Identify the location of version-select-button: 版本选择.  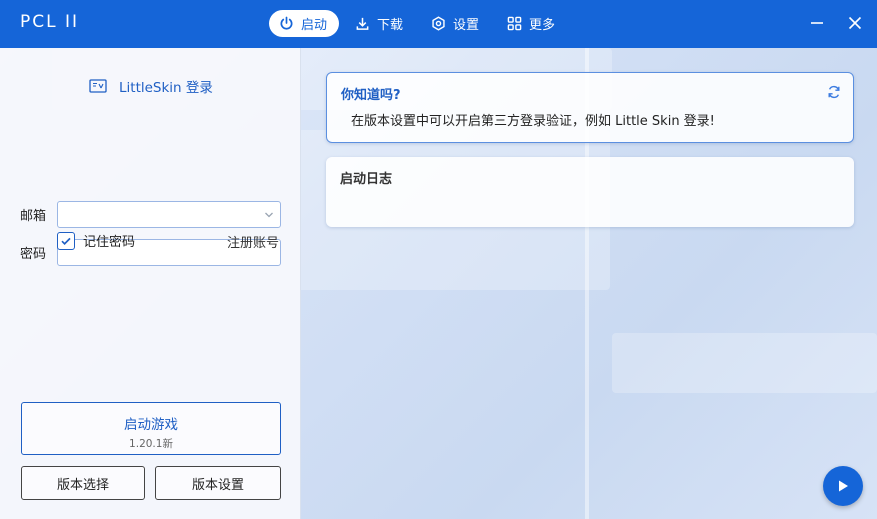
(83, 483).